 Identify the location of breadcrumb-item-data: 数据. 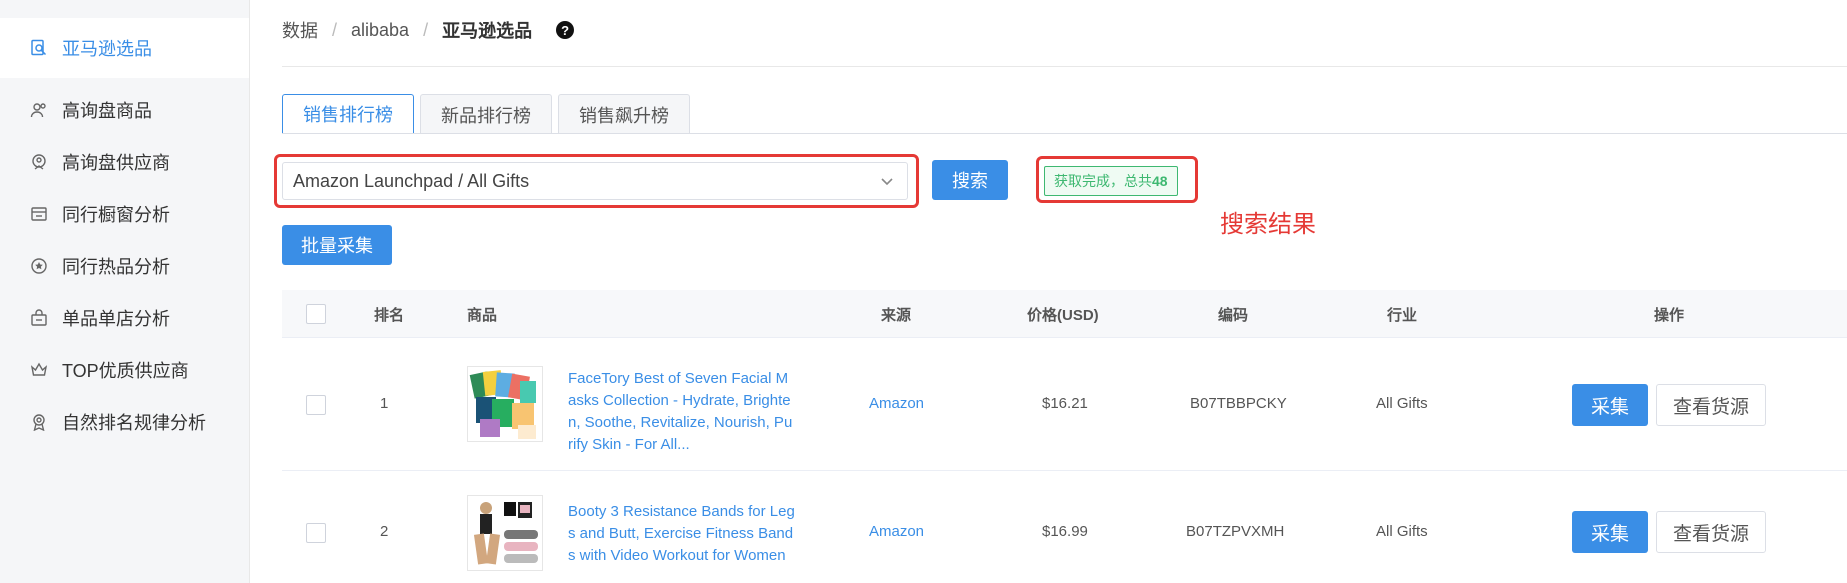
(300, 30).